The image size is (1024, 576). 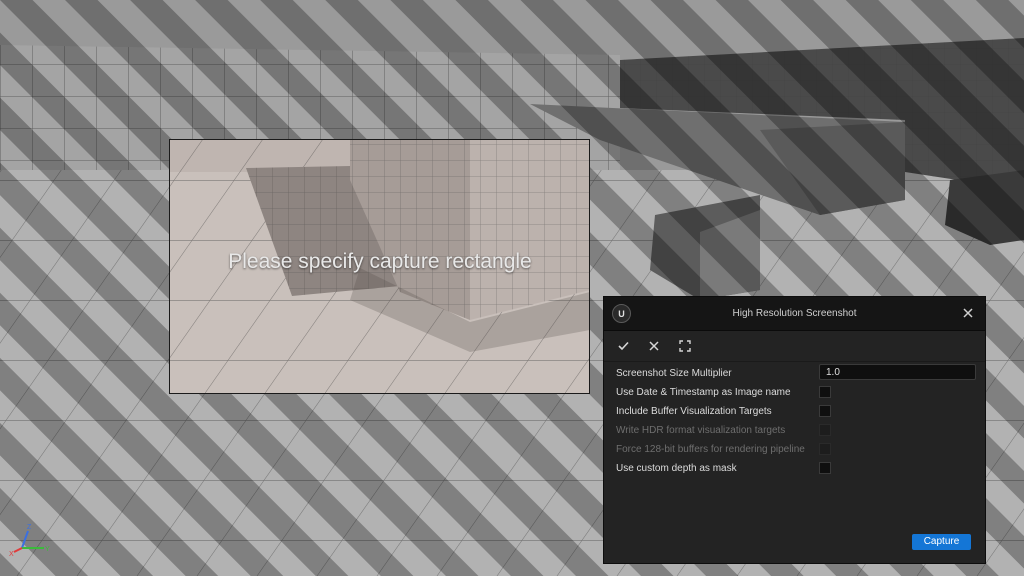 I want to click on axis-x-label: X, so click(x=11, y=554).